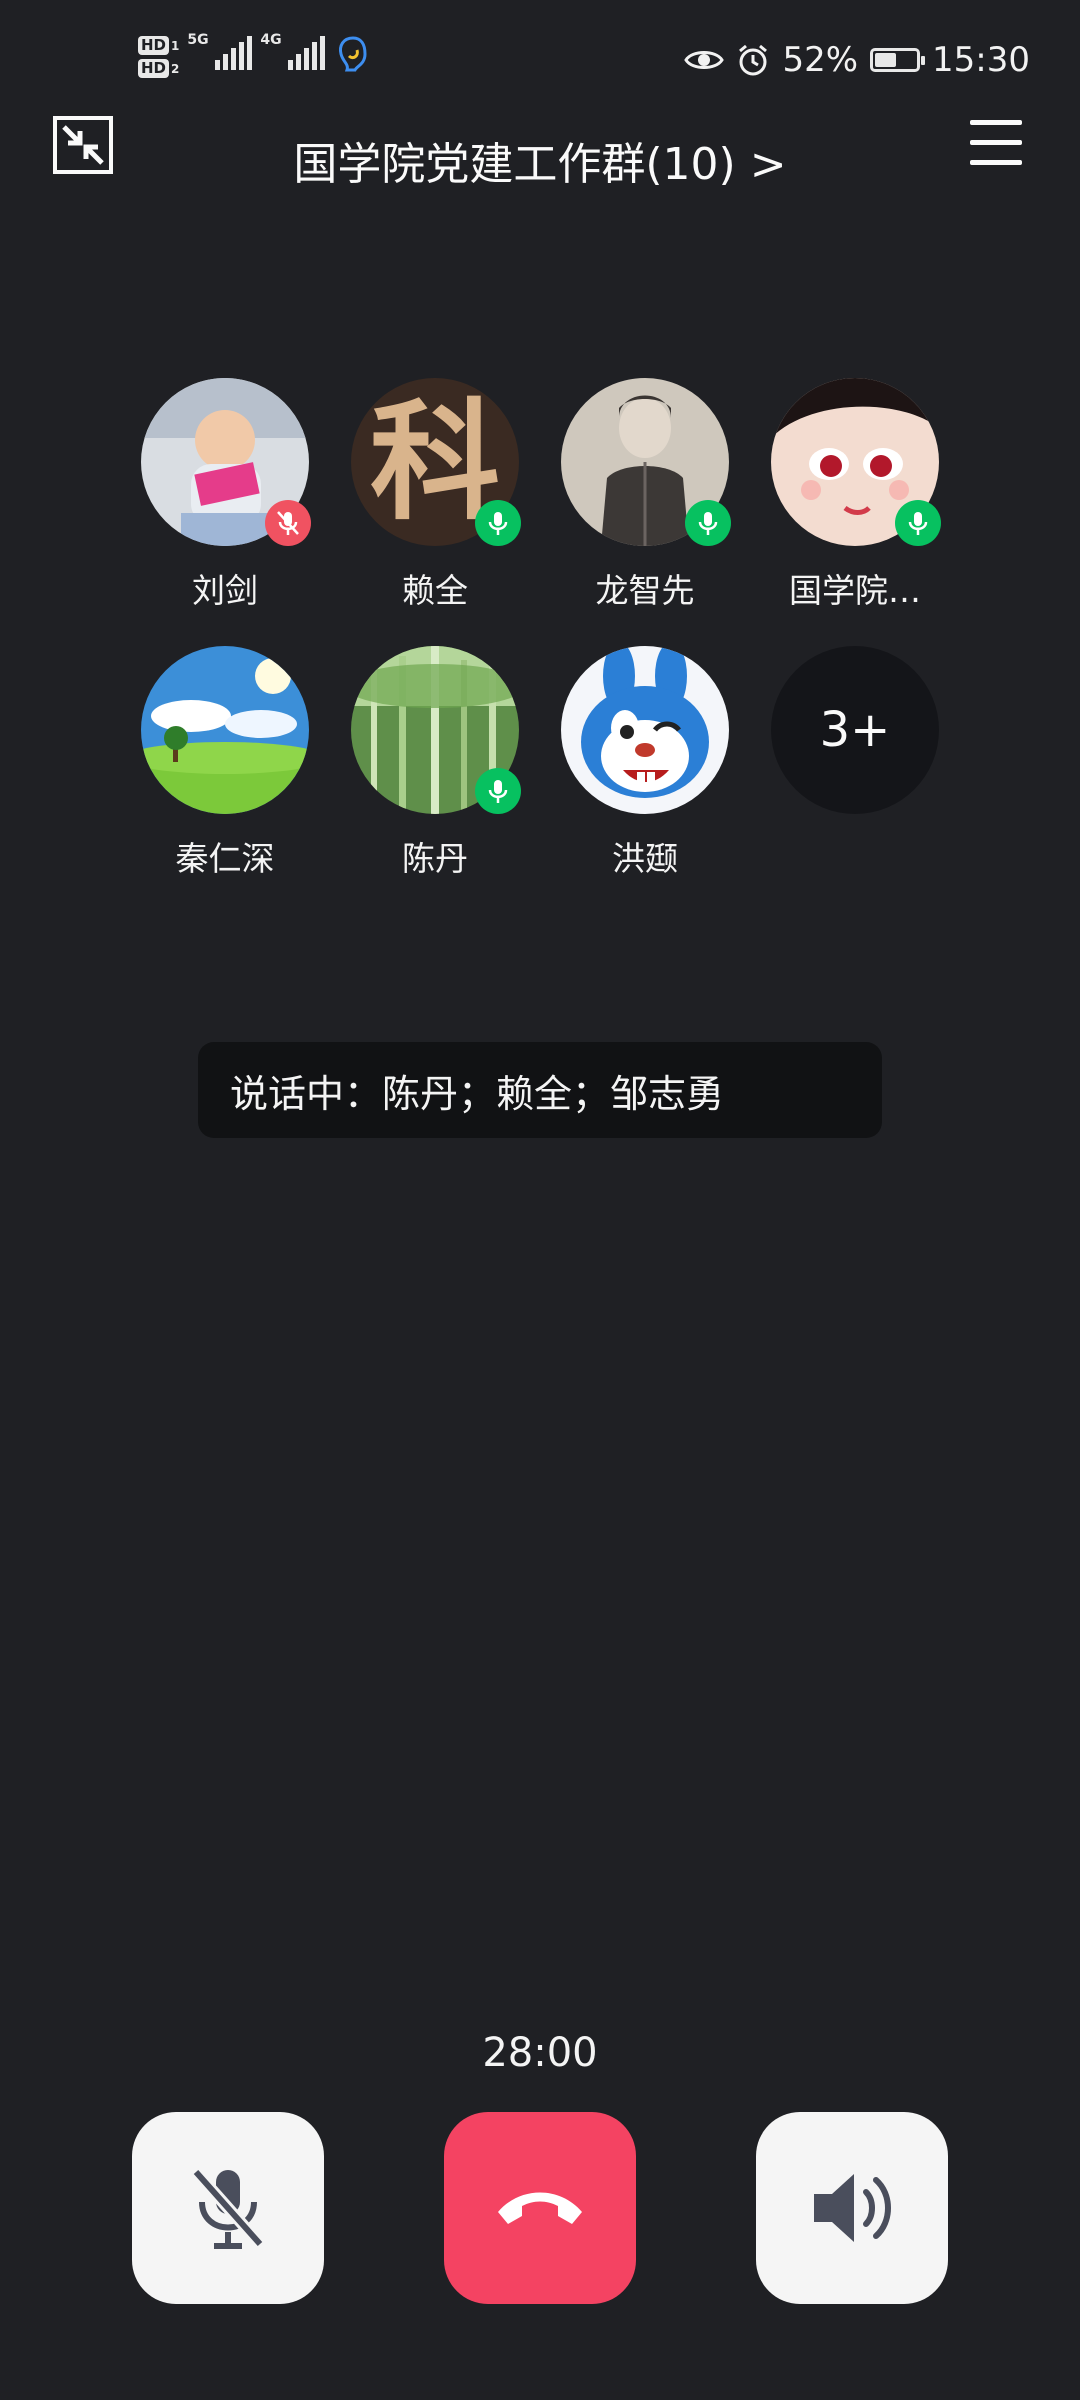 Image resolution: width=1080 pixels, height=2400 pixels. Describe the element at coordinates (540, 160) in the screenshot. I see `group-title: 国学院党建工作群(10) >` at that location.